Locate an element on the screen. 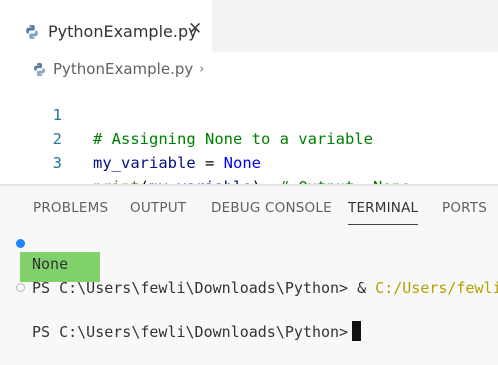  tab-output: OUTPUT is located at coordinates (158, 208).